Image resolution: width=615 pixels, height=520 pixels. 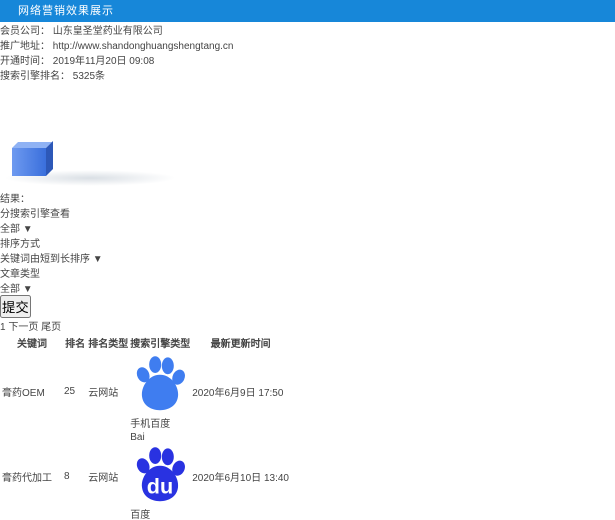 What do you see at coordinates (32, 158) in the screenshot?
I see `bar-blue` at bounding box center [32, 158].